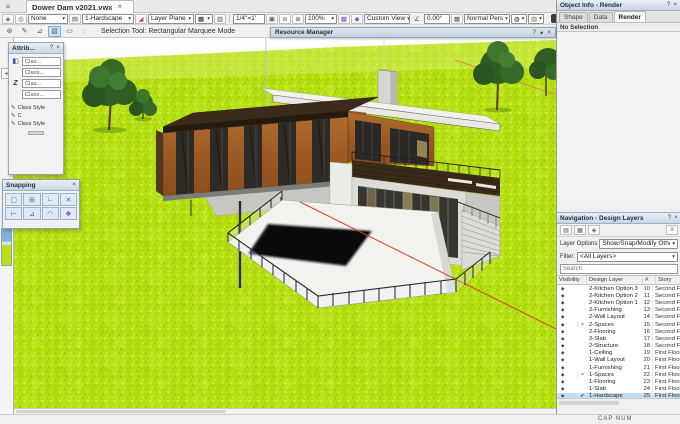 The height and width of the screenshot is (424, 680). I want to click on snap-to-tangent-icon: ◠, so click(50, 213).